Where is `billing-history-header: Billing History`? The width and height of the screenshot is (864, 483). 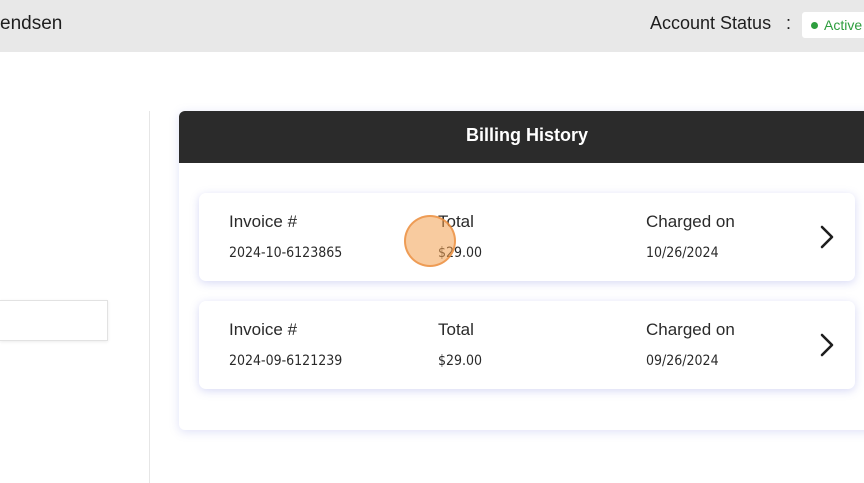
billing-history-header: Billing History is located at coordinates (521, 137).